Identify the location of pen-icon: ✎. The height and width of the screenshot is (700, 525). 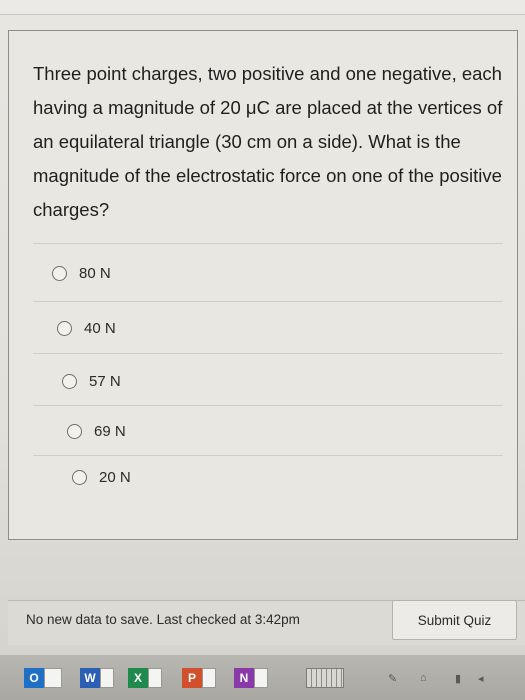
(392, 678).